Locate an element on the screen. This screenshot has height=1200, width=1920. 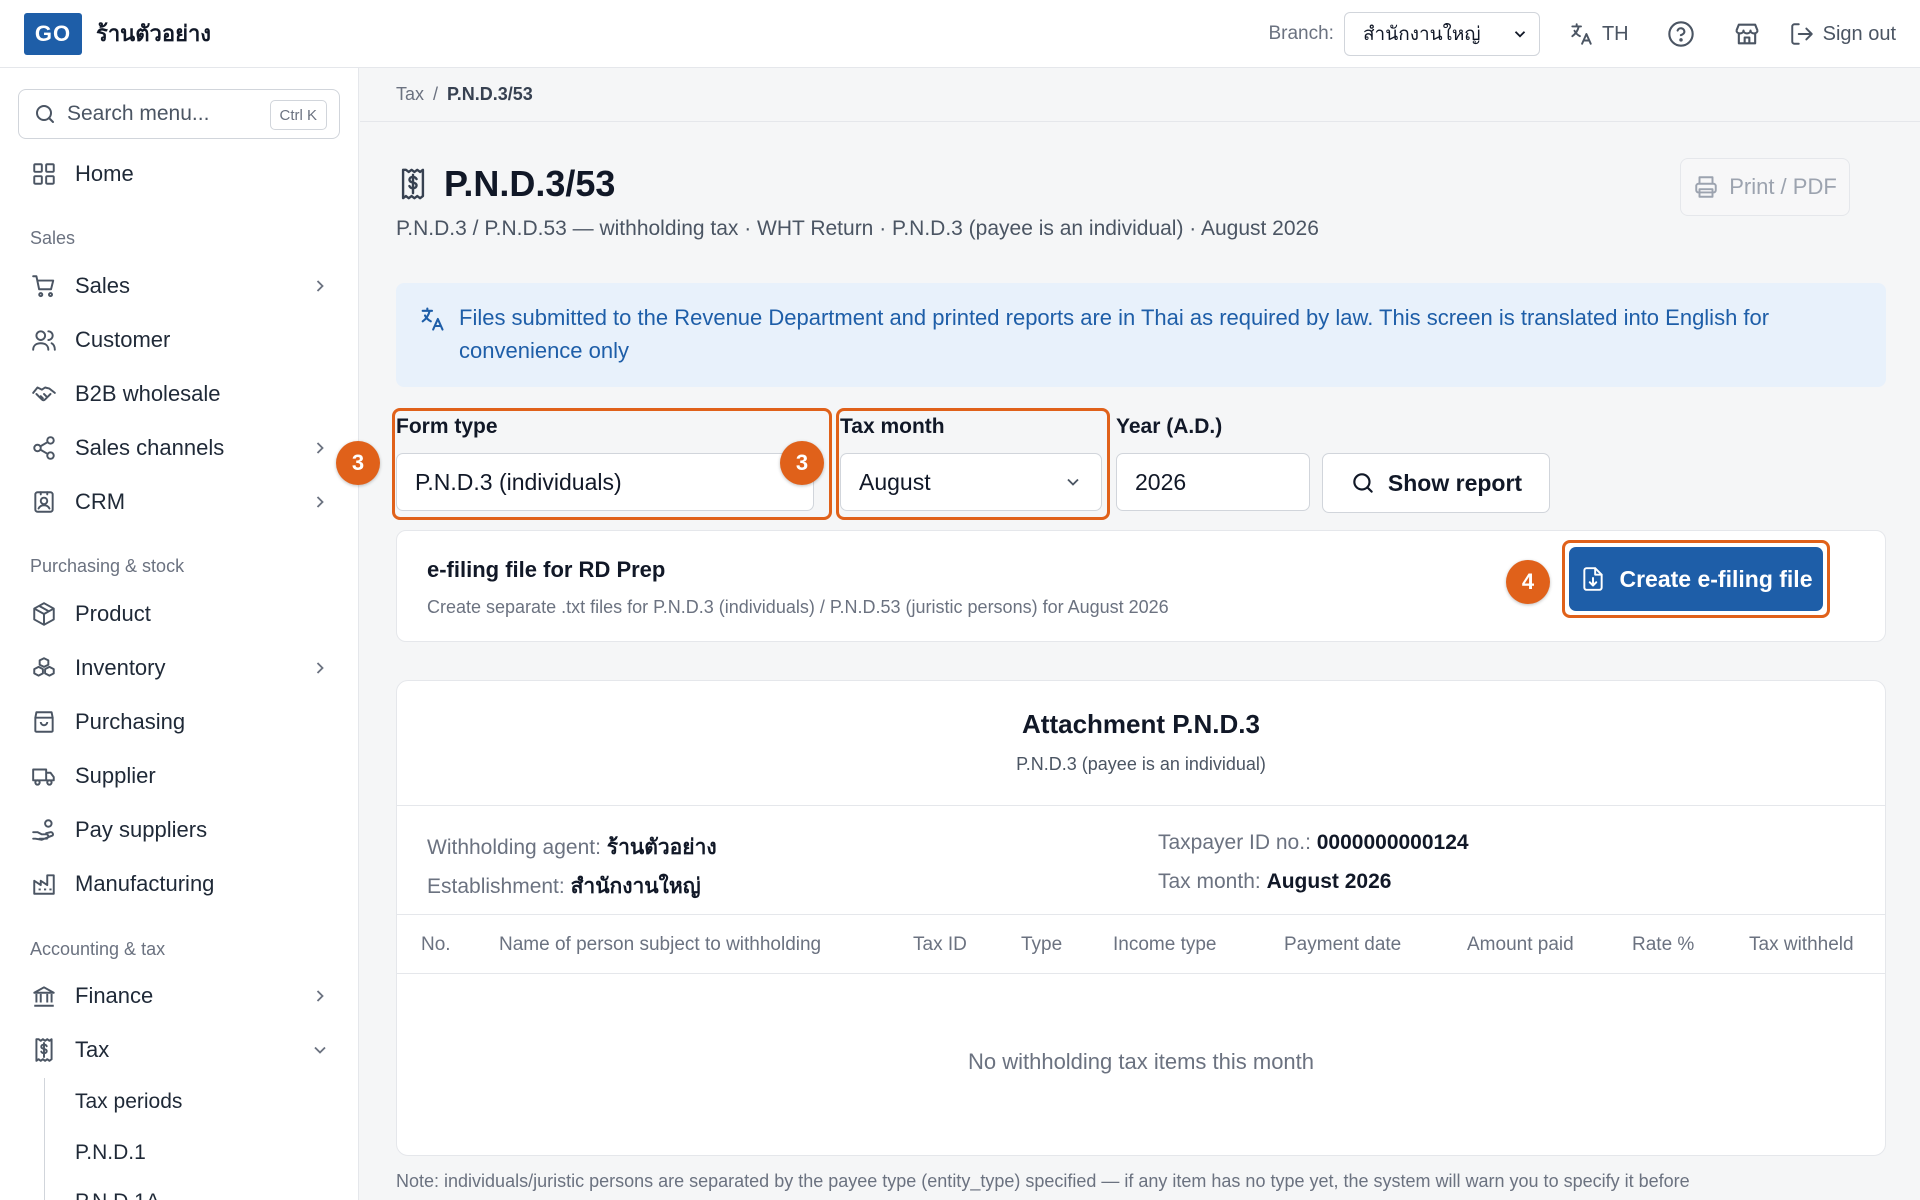
sidebar-subitem-pnd1a: P.N.D.1A is located at coordinates (117, 1195).